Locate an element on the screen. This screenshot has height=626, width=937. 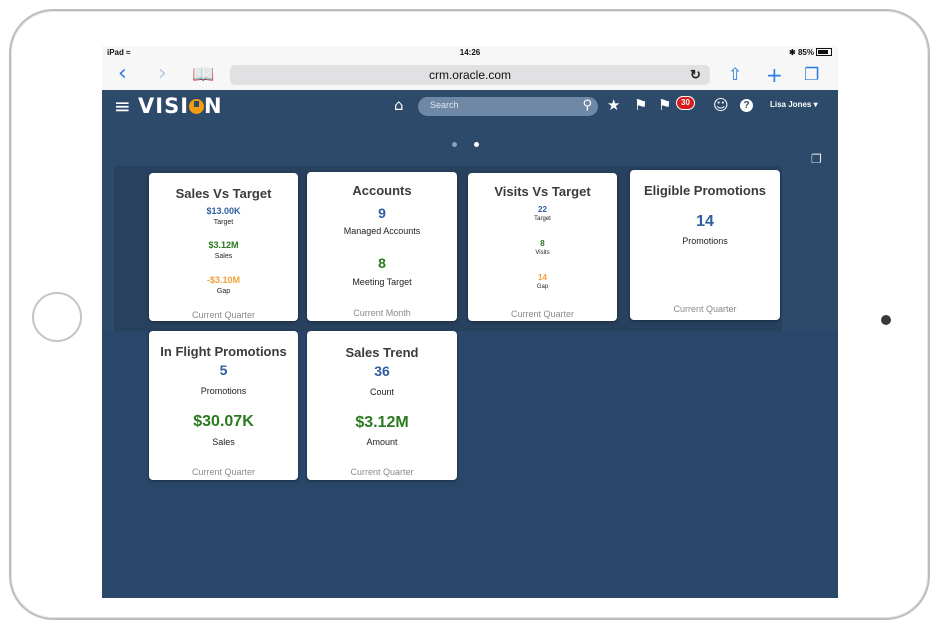
managed-value: 9 is located at coordinates (382, 213).